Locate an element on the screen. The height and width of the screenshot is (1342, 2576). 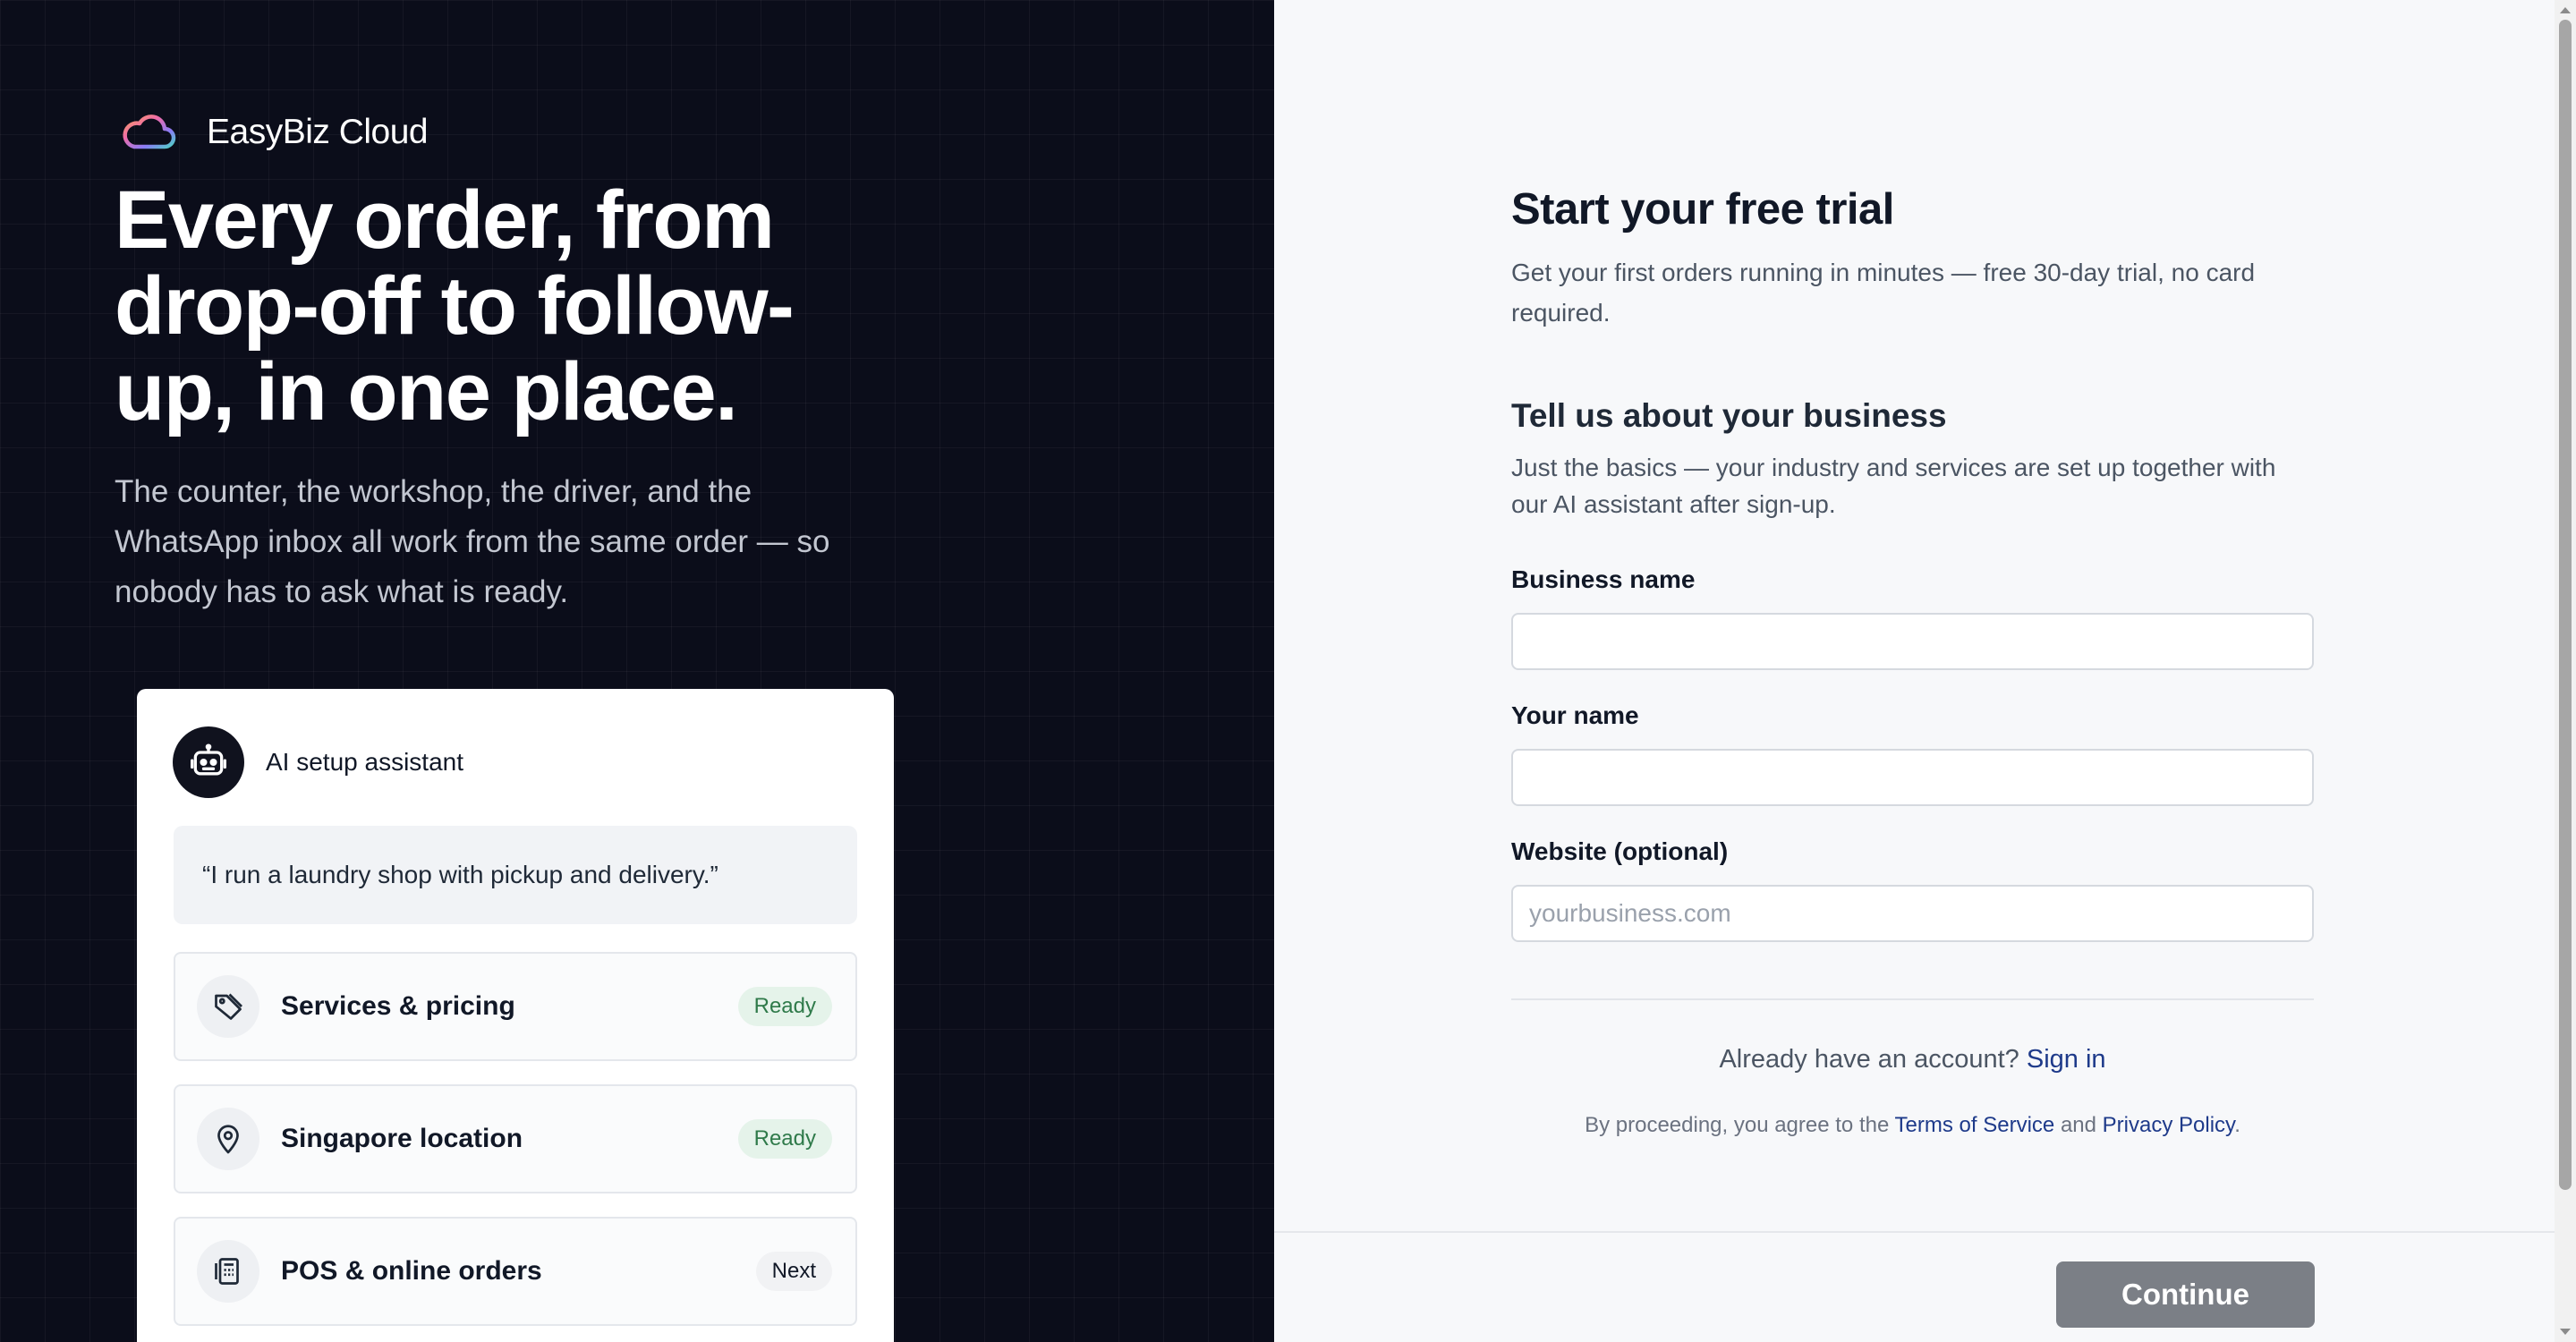
legal-prefix: By proceeding, you agree to the is located at coordinates (1737, 1125).